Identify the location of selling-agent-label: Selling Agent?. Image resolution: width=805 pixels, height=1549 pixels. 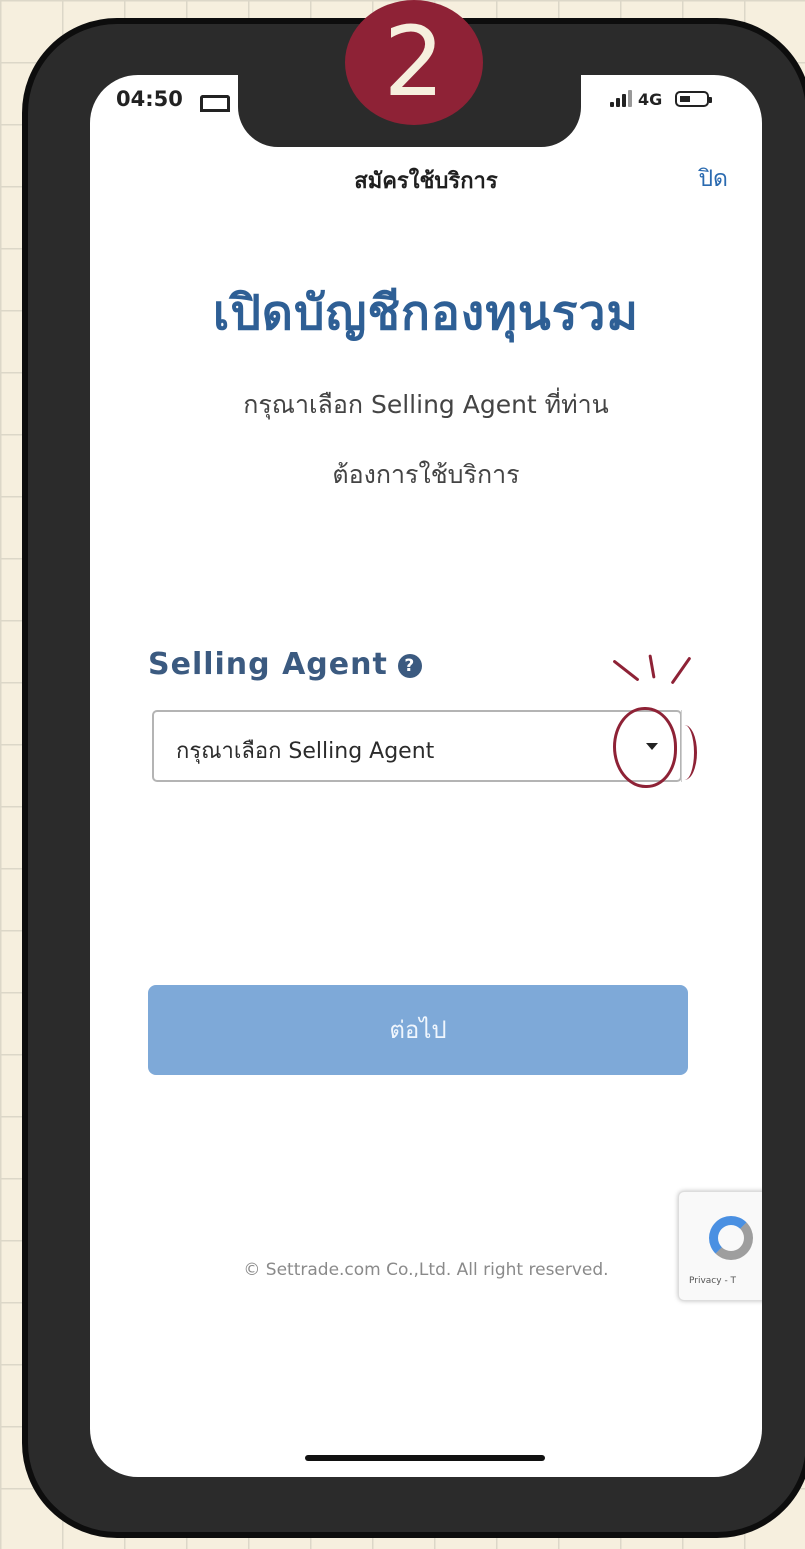
(285, 664).